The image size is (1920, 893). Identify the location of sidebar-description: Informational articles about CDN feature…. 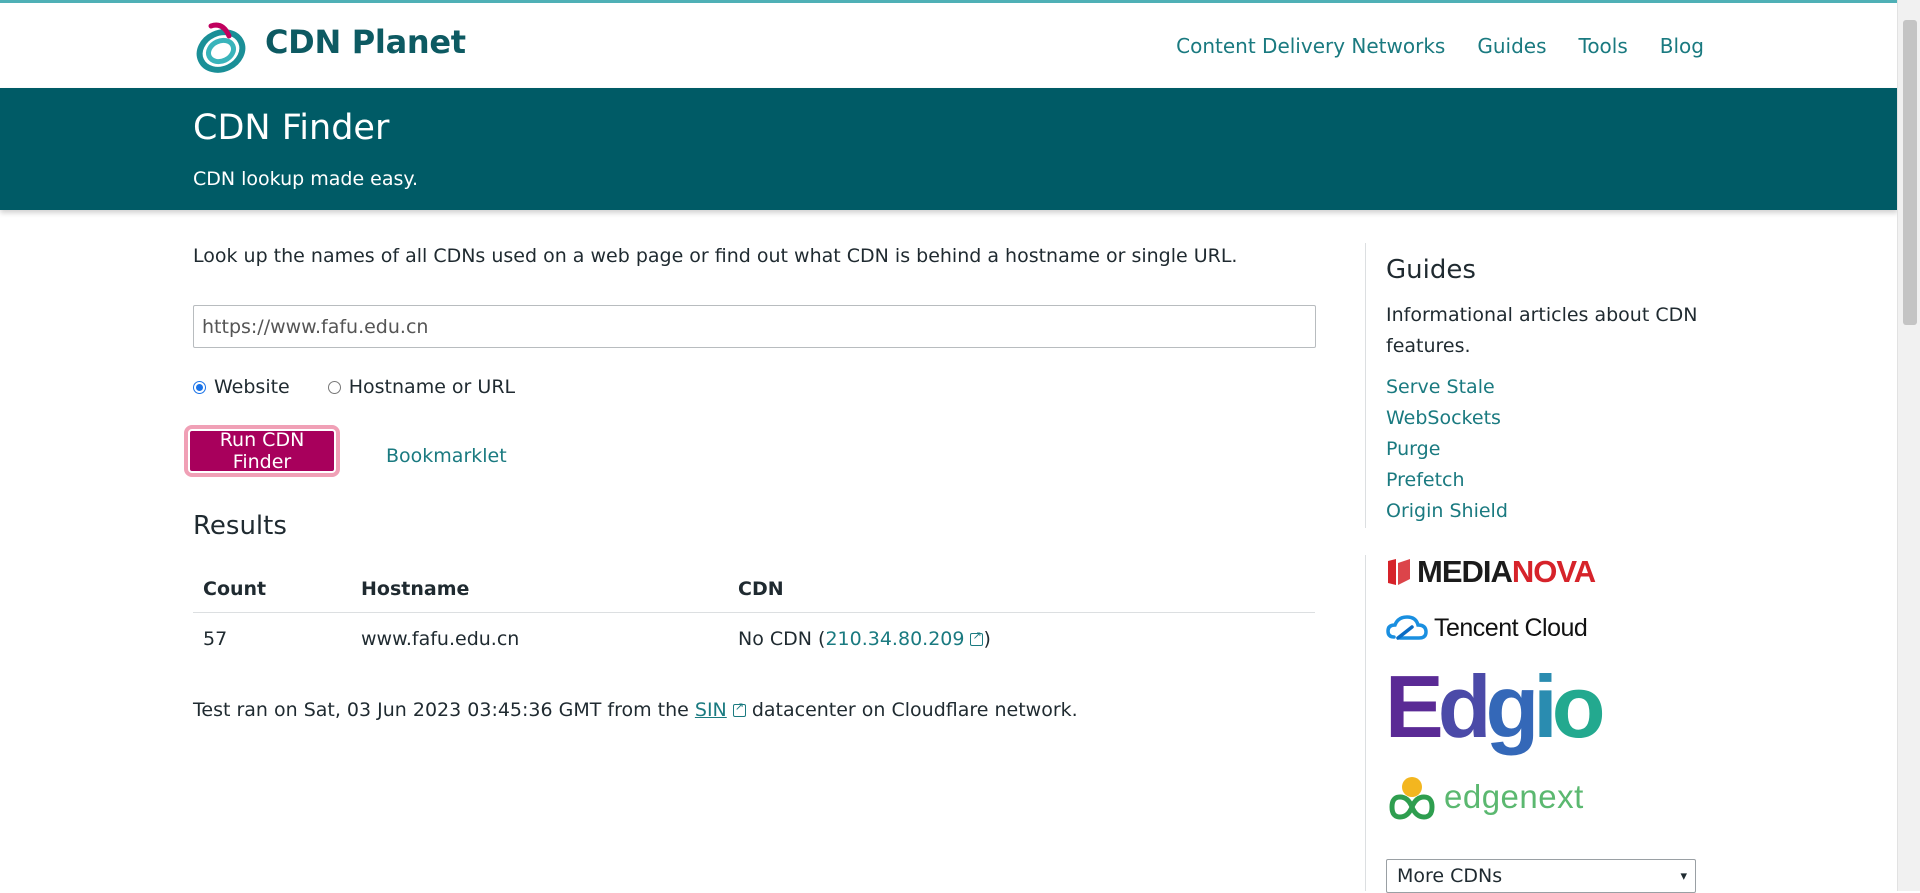
(1542, 330).